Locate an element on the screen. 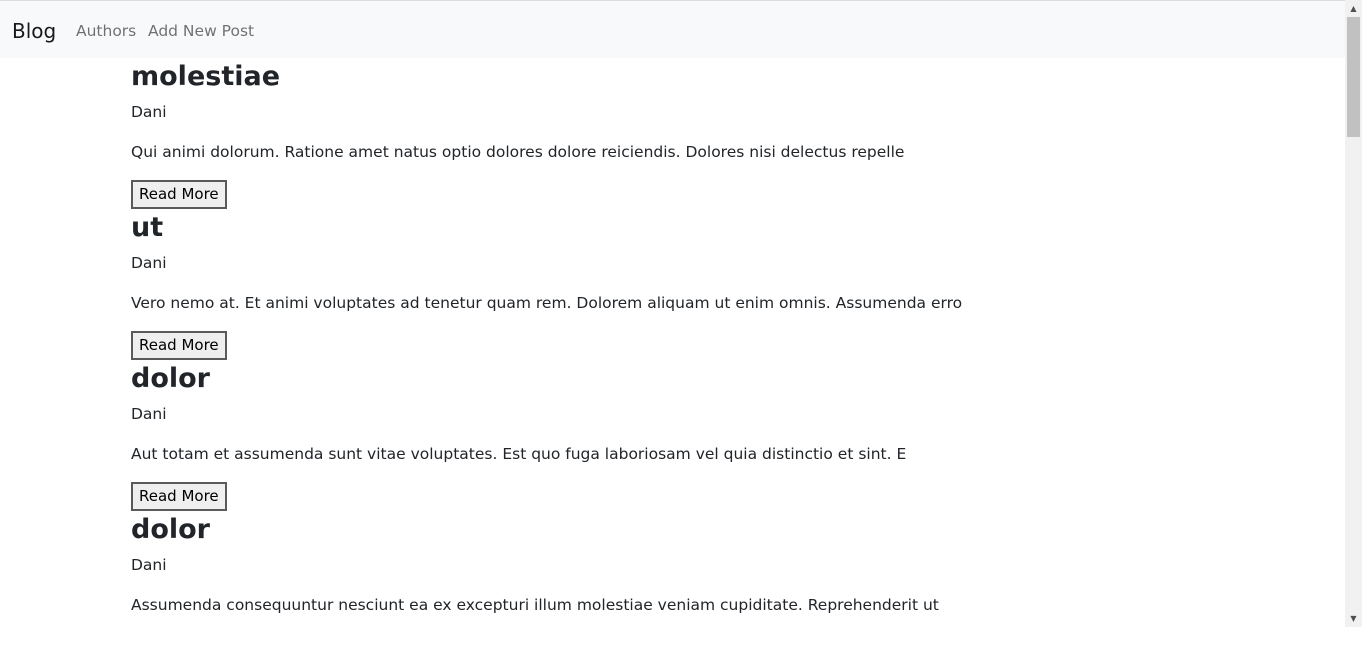 The width and height of the screenshot is (1362, 662). scroll-down-arrow-icon: ▼ is located at coordinates (1353, 618).